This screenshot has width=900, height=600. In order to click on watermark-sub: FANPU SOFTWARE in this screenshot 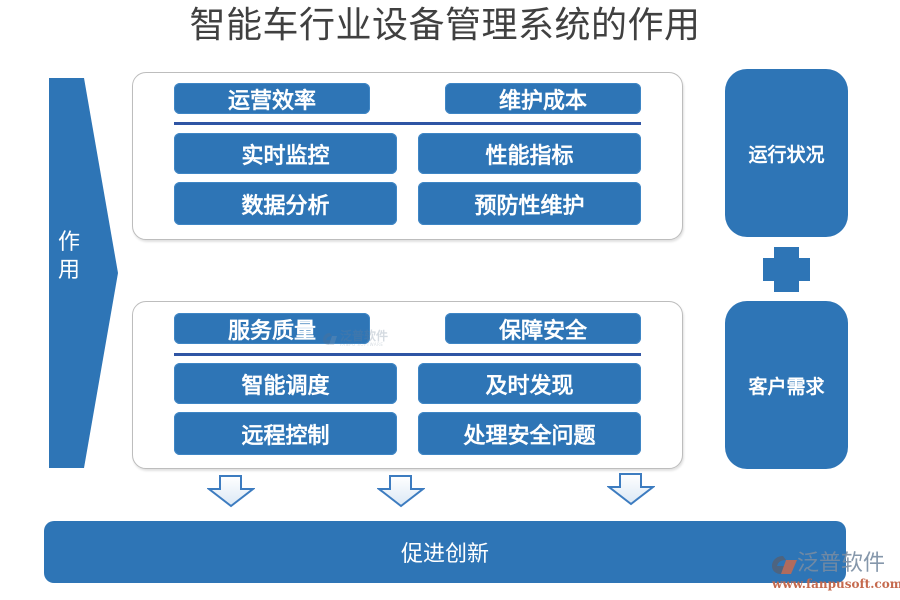, I will do `click(362, 344)`.